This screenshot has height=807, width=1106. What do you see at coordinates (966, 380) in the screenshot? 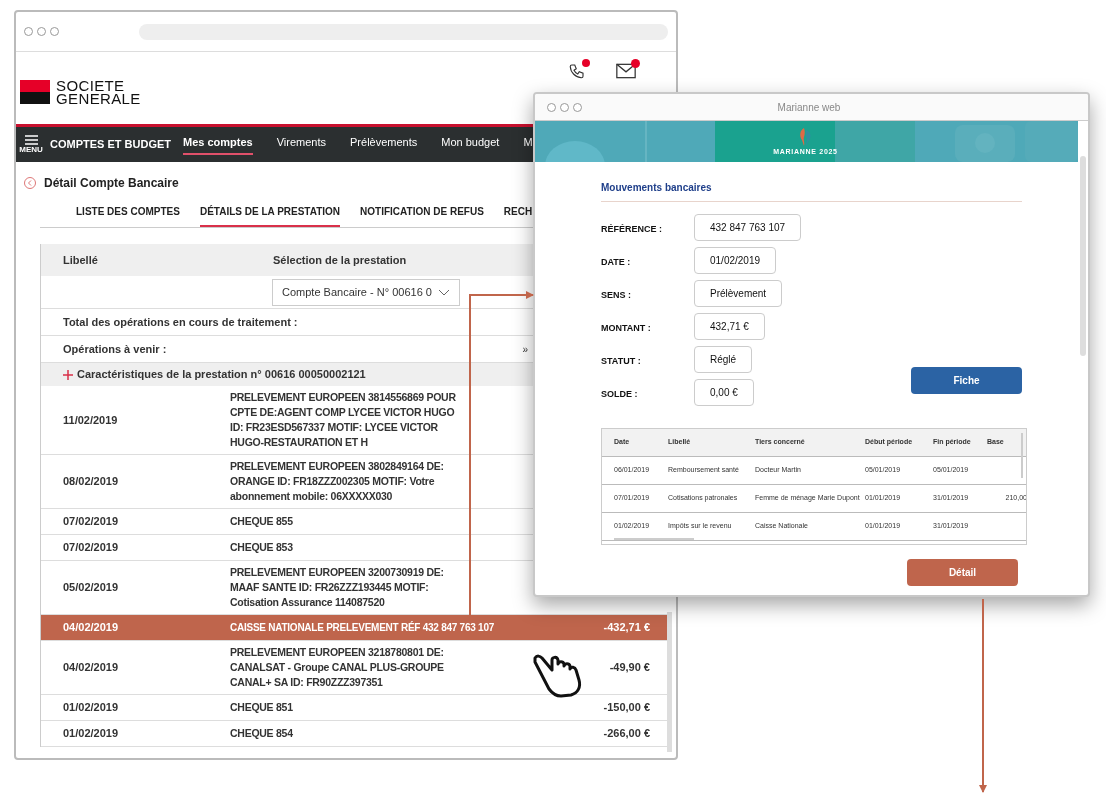
I see `fiche-button: Fiche` at bounding box center [966, 380].